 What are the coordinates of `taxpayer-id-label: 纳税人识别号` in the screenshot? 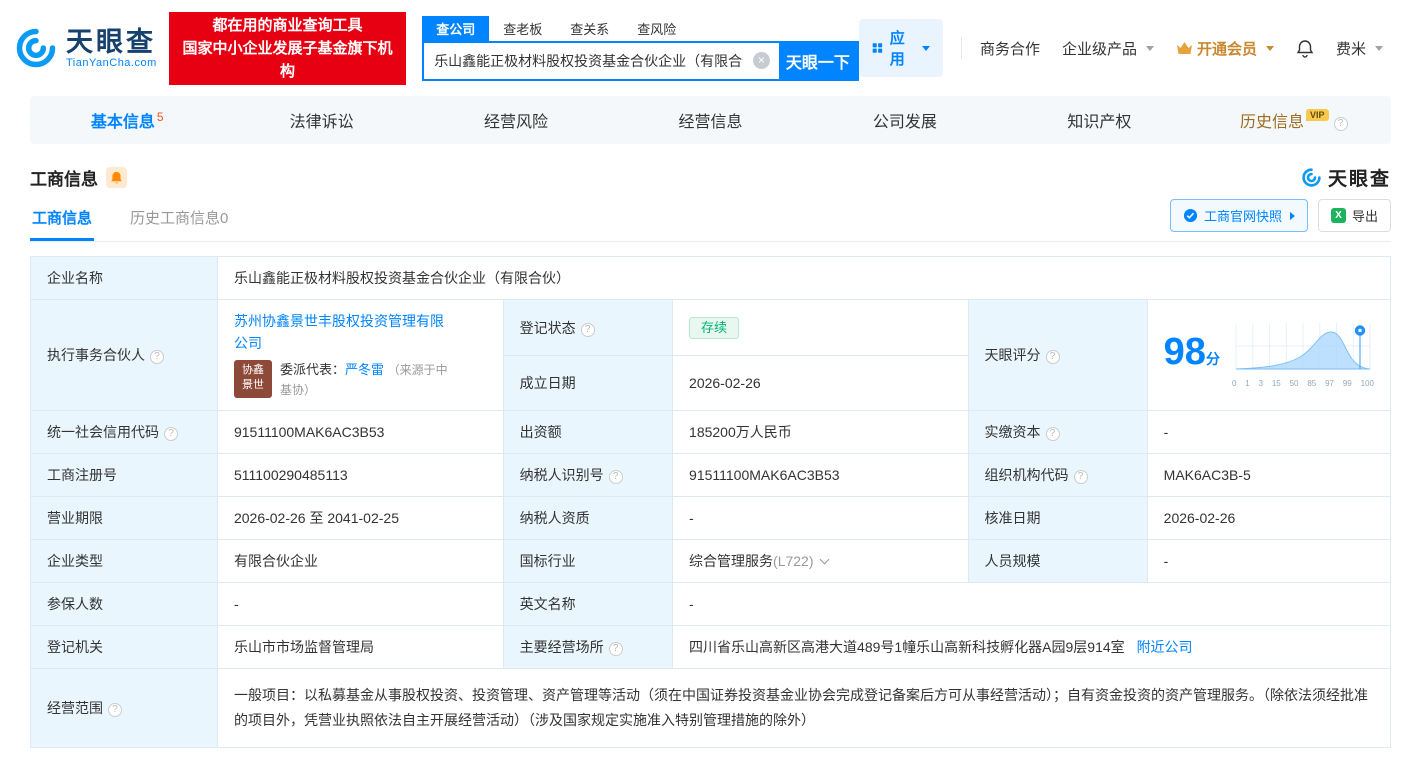 It's located at (588, 475).